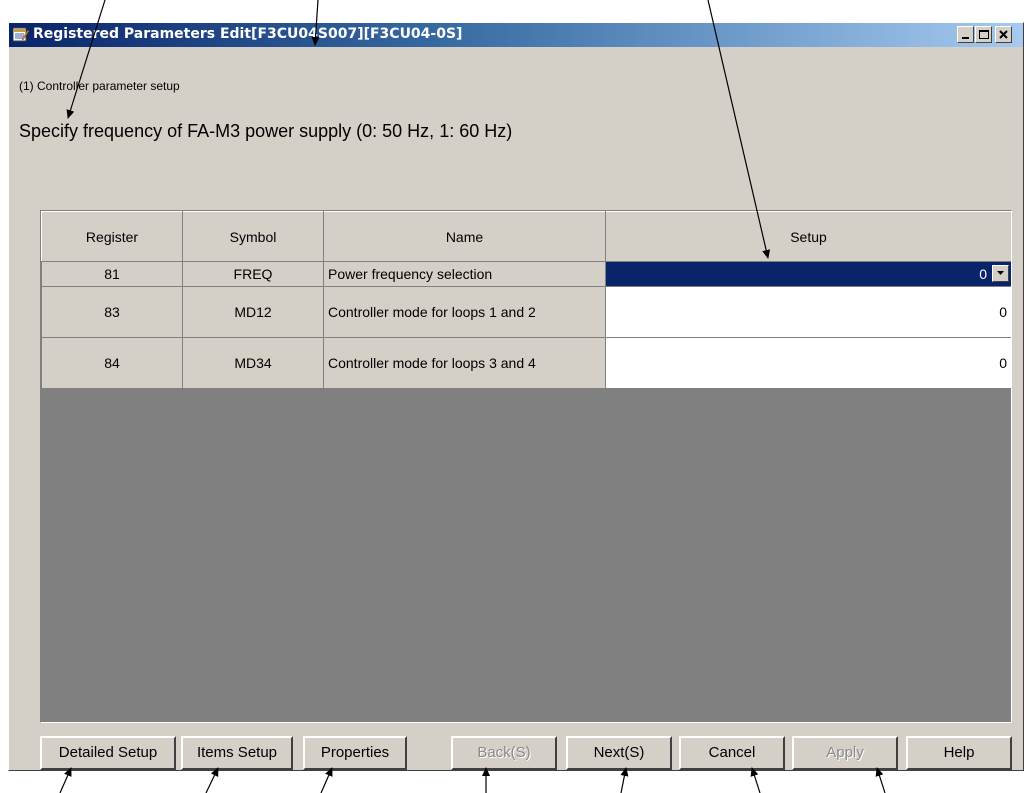 This screenshot has height=793, width=1026. What do you see at coordinates (112, 312) in the screenshot?
I see `register-cell: 83` at bounding box center [112, 312].